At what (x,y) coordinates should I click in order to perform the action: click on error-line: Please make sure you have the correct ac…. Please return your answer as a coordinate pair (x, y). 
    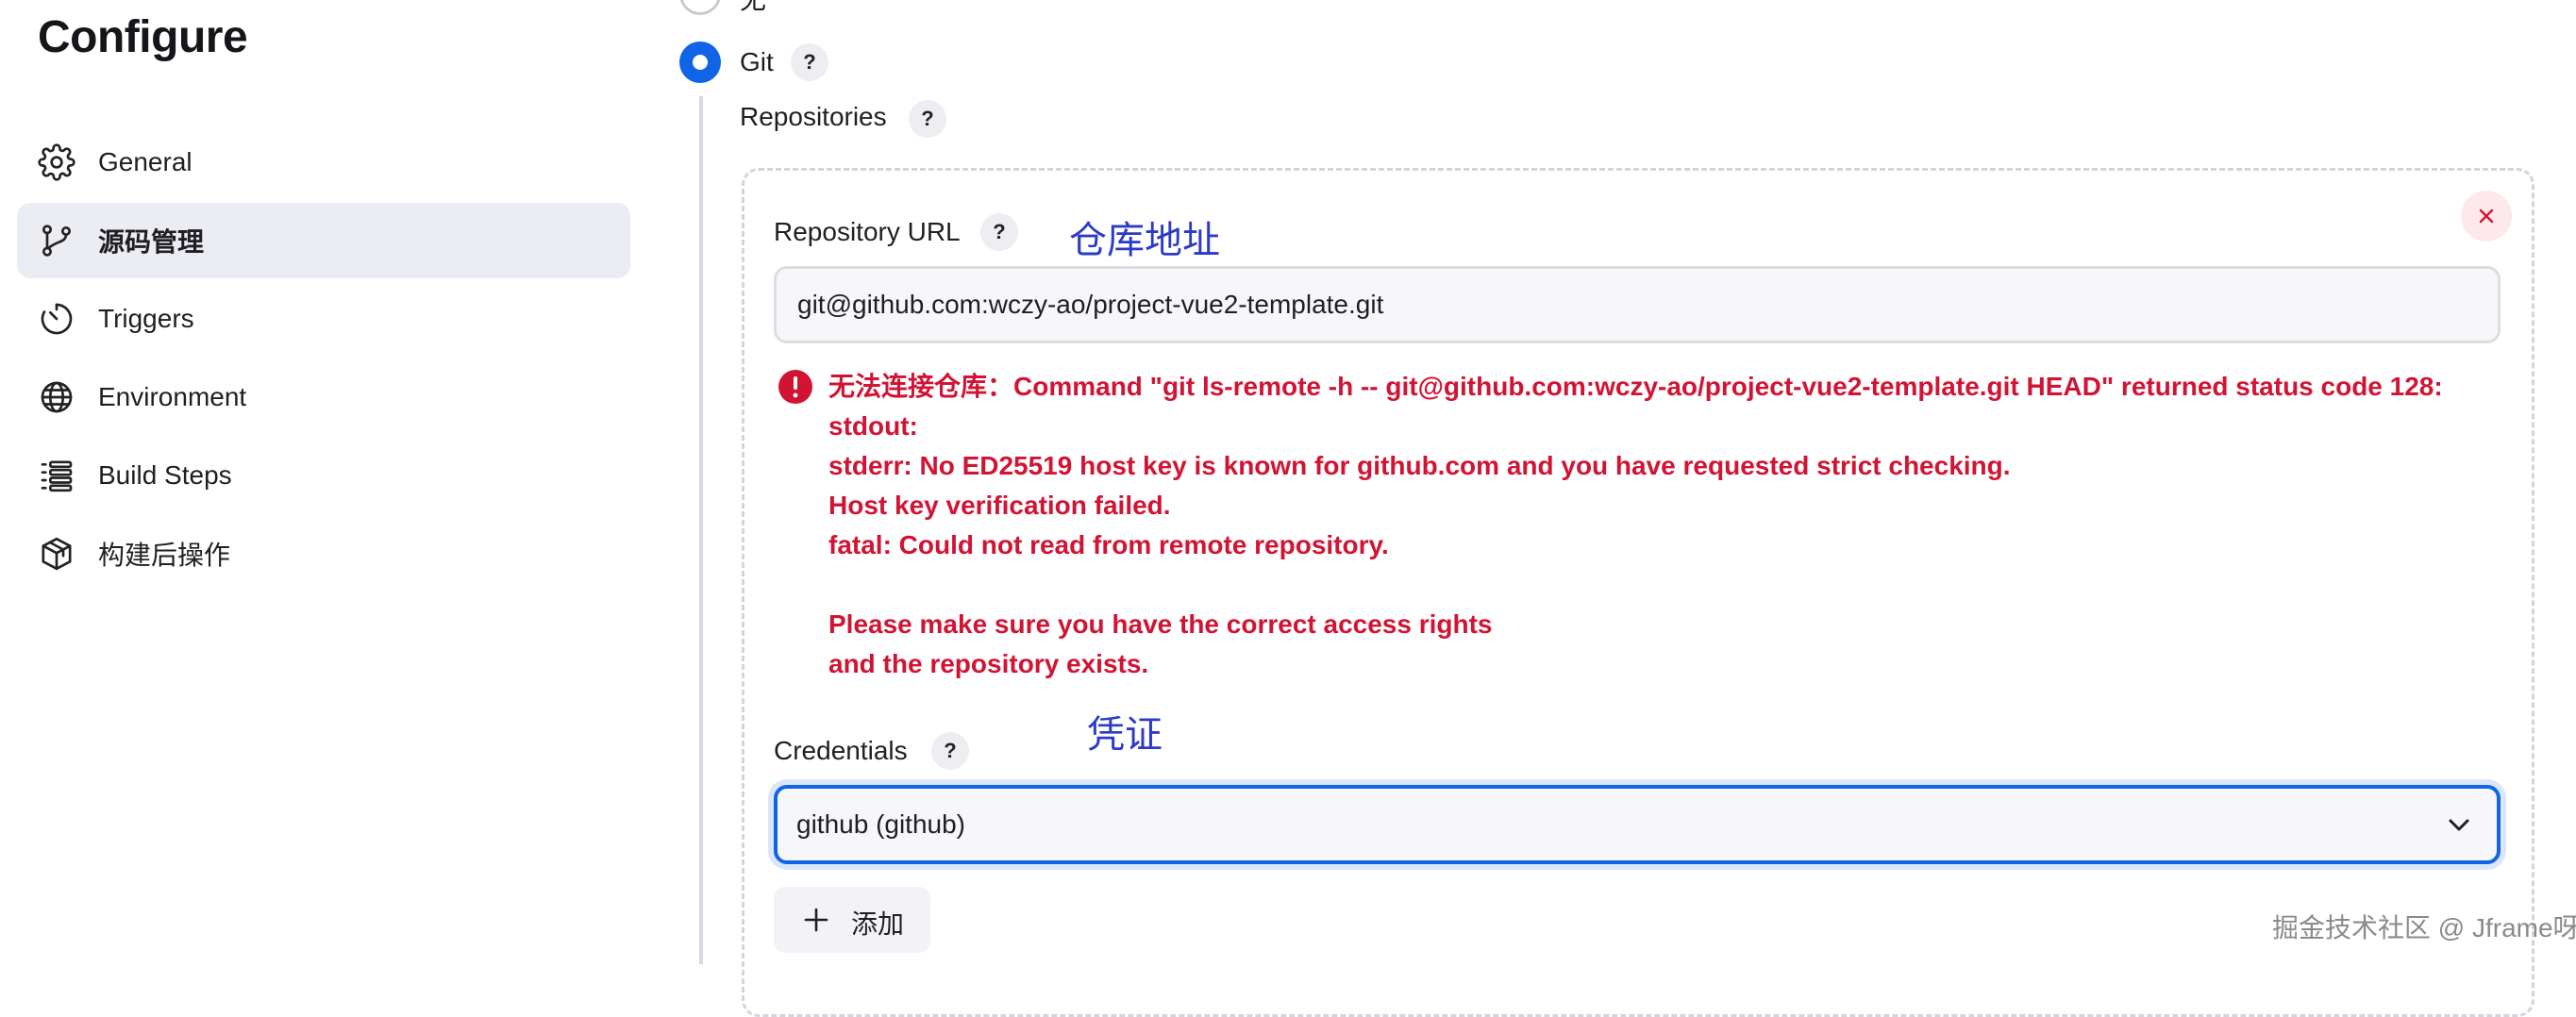
    Looking at the image, I should click on (1160, 624).